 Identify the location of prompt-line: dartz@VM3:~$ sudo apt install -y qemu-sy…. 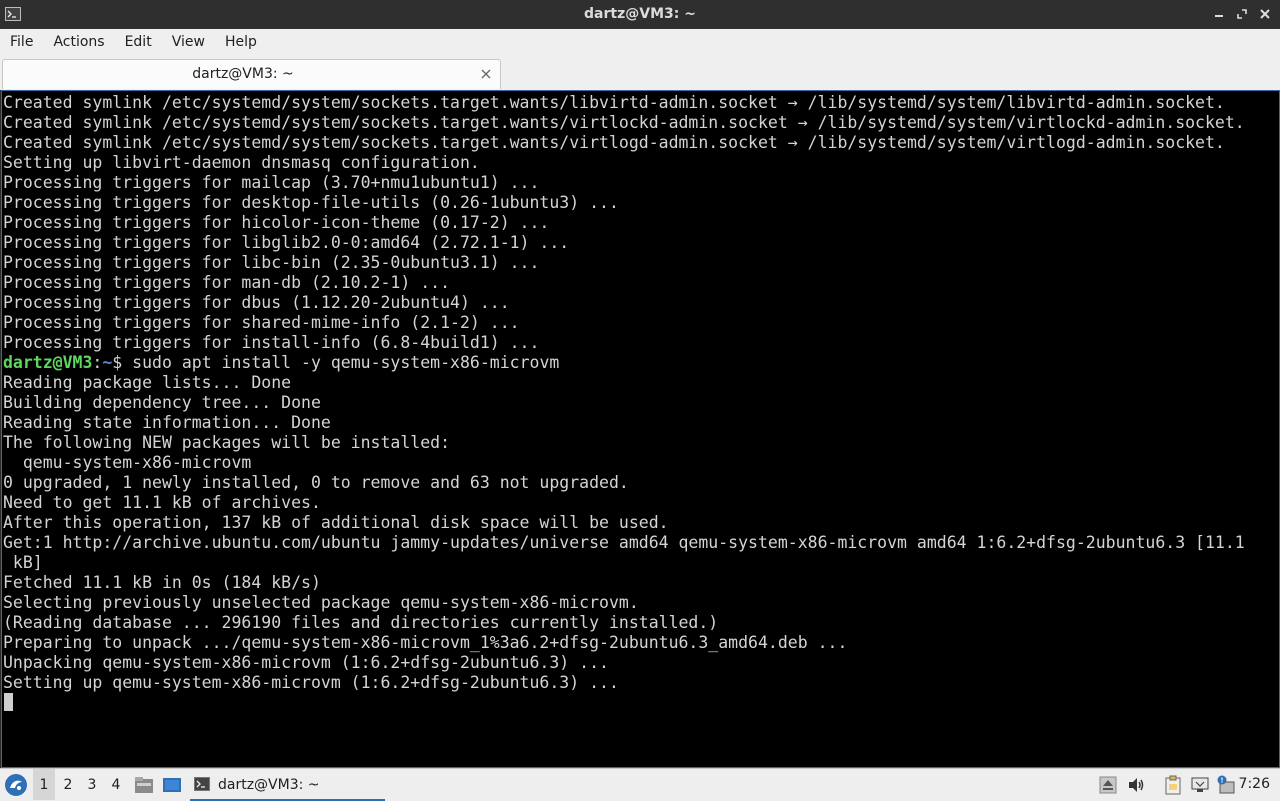
(641, 363).